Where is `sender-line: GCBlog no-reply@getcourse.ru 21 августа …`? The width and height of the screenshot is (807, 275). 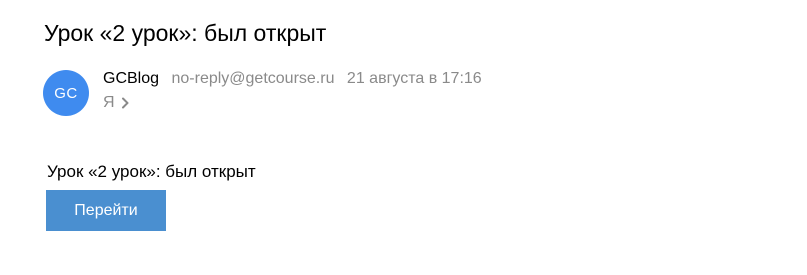
sender-line: GCBlog no-reply@getcourse.ru 21 августа … is located at coordinates (292, 79).